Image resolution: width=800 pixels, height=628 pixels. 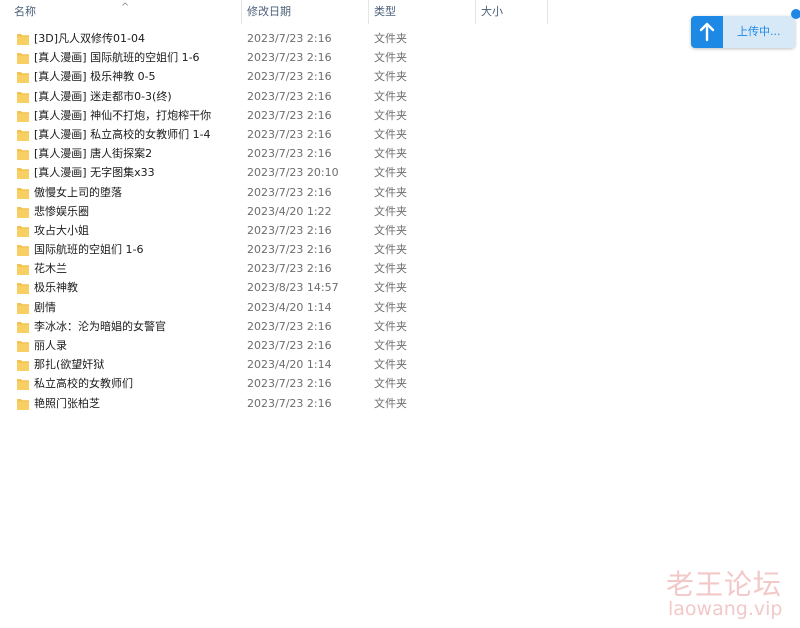 I want to click on file-row: [真人漫画] 神仙不打炮，打炮榨干你 2023/7/23 2:16 文件夹, so click(x=274, y=115).